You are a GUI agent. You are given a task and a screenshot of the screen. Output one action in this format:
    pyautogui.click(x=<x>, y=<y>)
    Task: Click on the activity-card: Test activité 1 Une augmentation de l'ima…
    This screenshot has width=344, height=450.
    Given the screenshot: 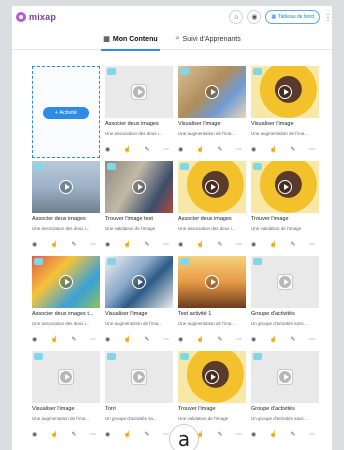 What is the action you would take?
    pyautogui.click(x=212, y=302)
    